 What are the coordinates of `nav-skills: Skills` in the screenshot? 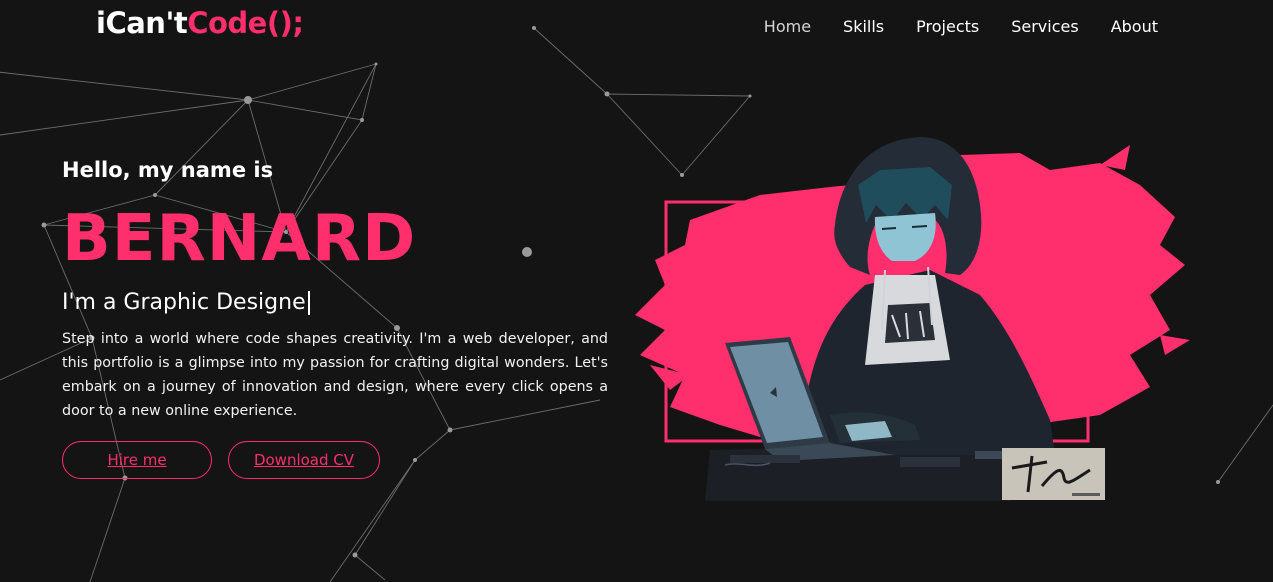 It's located at (863, 27).